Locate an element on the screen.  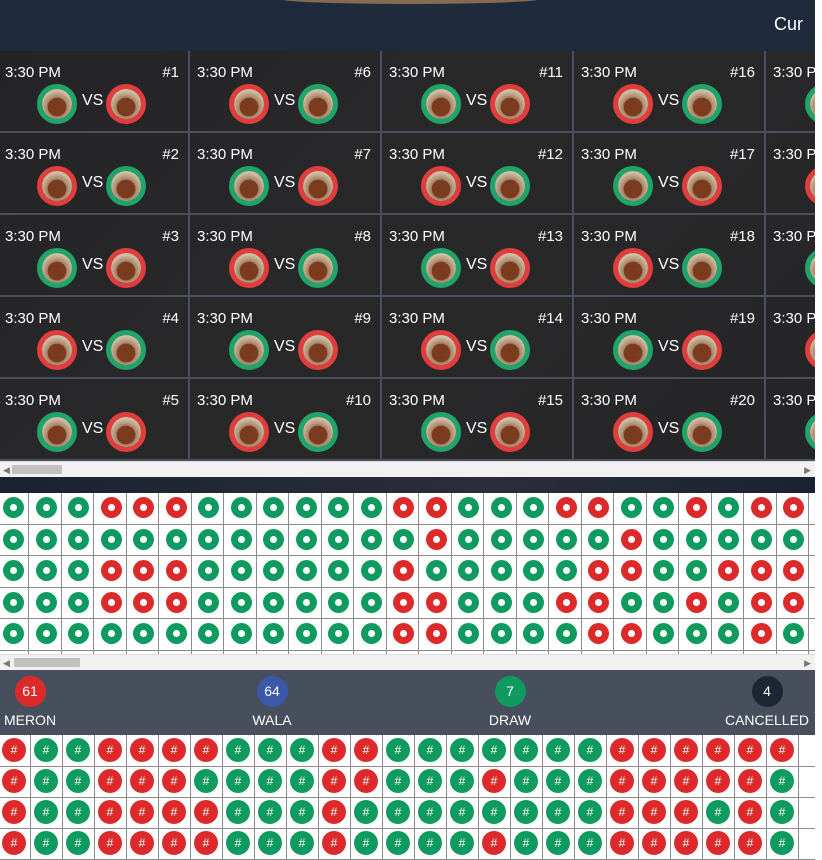
match-card: 3:30 PM #19 VS is located at coordinates (670, 338).